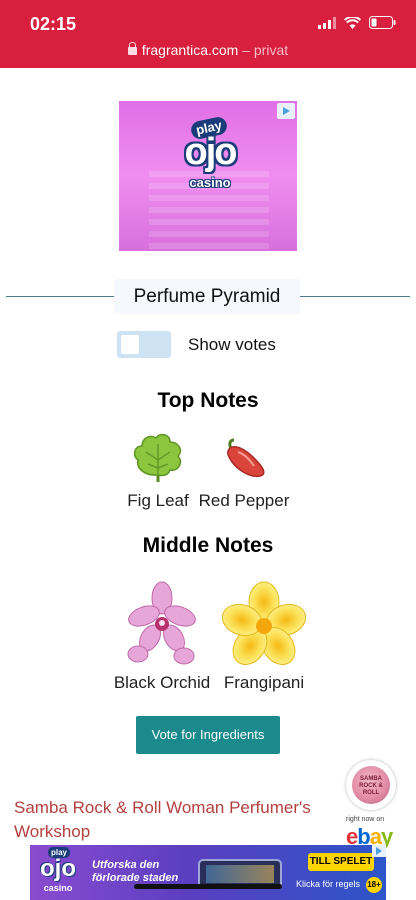 The height and width of the screenshot is (900, 416). What do you see at coordinates (352, 22) in the screenshot?
I see `wifi-icon` at bounding box center [352, 22].